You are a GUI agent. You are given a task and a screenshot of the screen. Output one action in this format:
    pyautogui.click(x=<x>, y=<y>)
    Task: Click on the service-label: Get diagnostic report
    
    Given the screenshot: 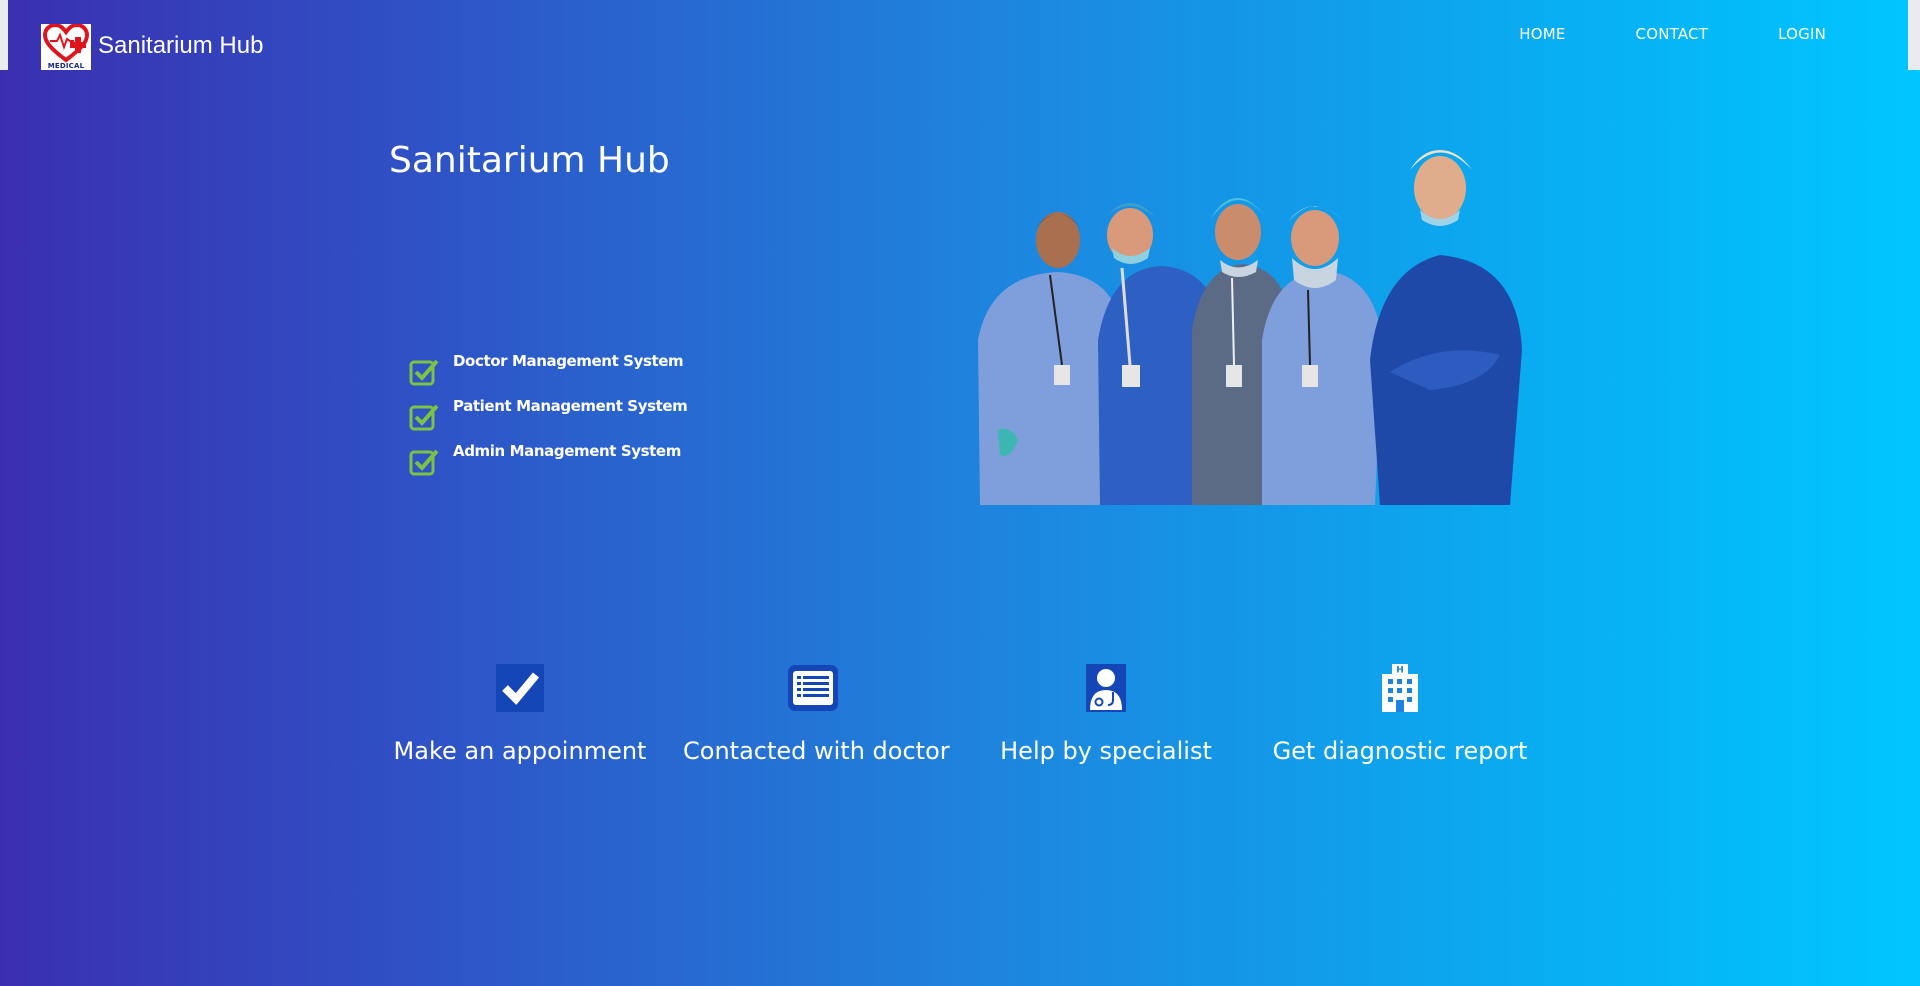 What is the action you would take?
    pyautogui.click(x=1400, y=751)
    